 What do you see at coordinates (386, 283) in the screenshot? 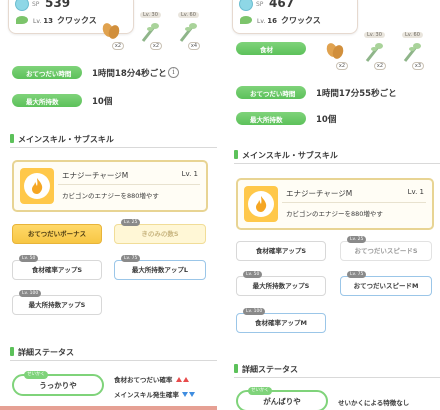
I see `sub-skill-4: Lv. 75 おてつだいスピードM` at bounding box center [386, 283].